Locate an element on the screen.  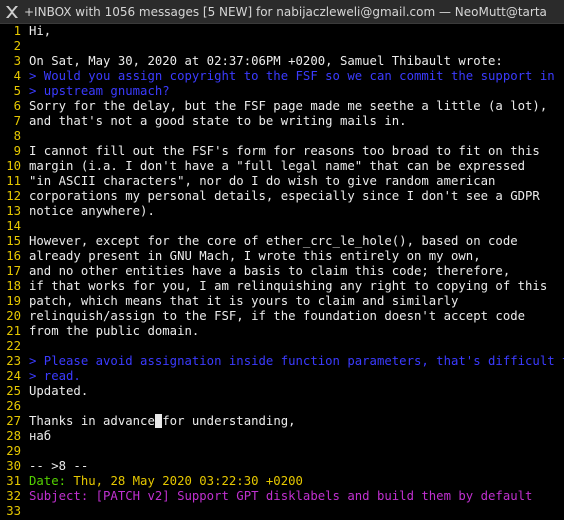
date-header: Date: Thu, 28 May 2020 03:22:30 +0200 is located at coordinates (163, 481).